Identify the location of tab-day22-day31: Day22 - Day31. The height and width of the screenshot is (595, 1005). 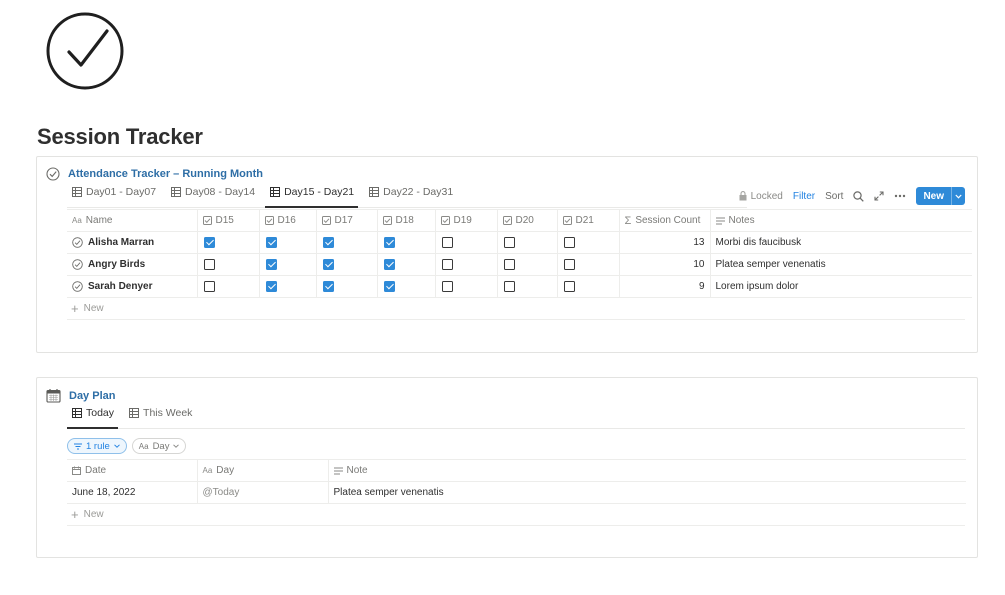
(410, 195).